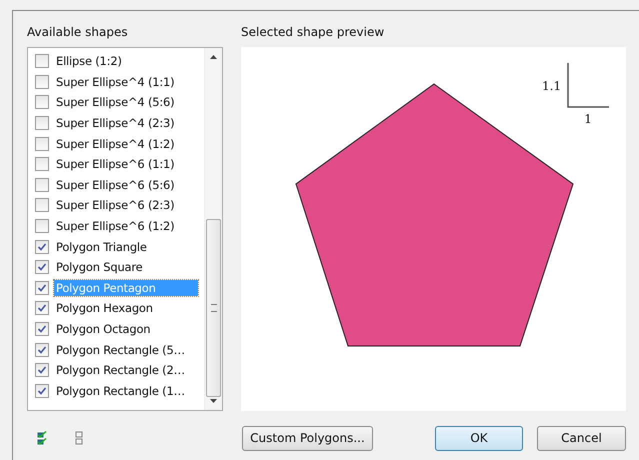  What do you see at coordinates (115, 164) in the screenshot?
I see `shape-item: Super Ellipse^6 (1:1)` at bounding box center [115, 164].